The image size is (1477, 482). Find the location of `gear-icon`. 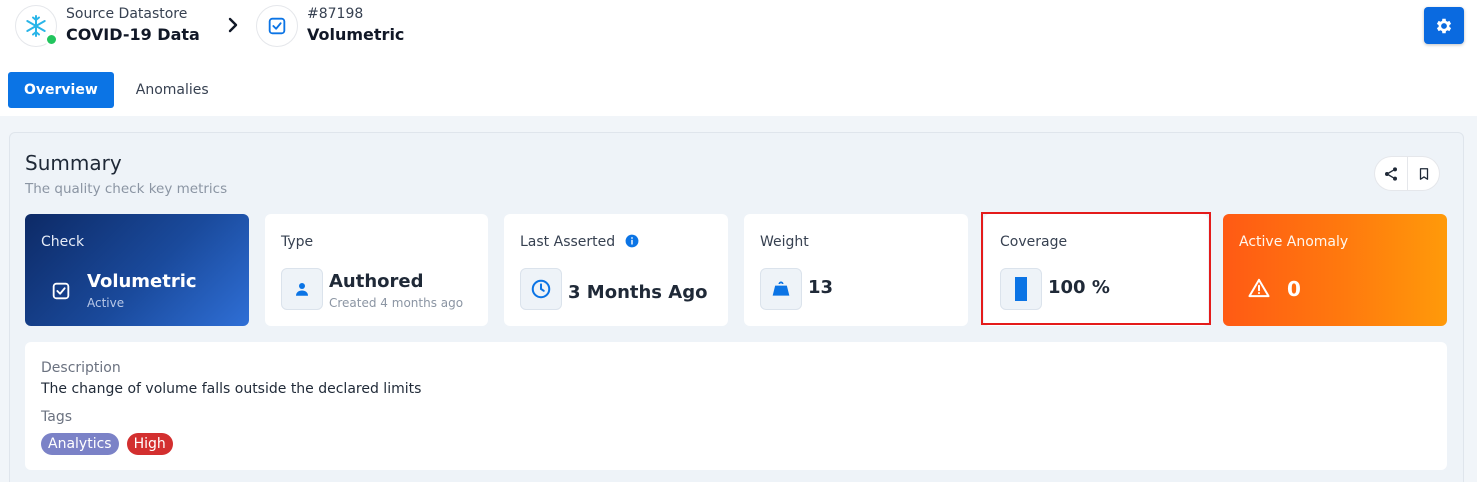

gear-icon is located at coordinates (1444, 25).